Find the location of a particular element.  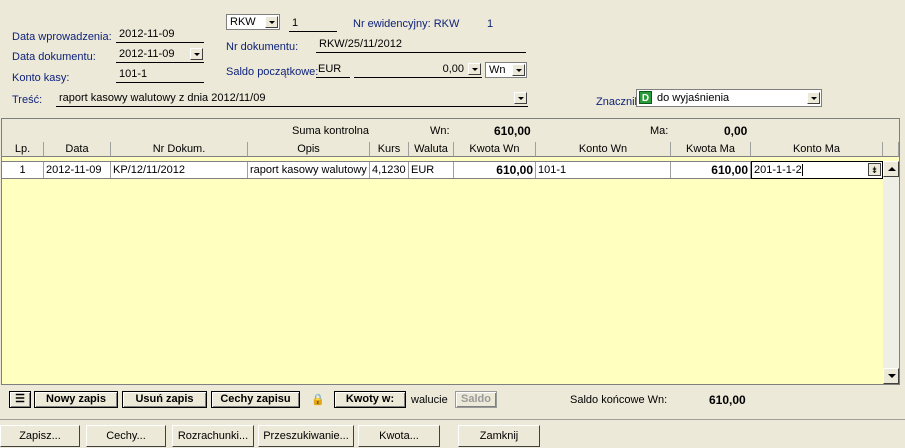

konto-kasy-label: Konto kasy: is located at coordinates (41, 78).